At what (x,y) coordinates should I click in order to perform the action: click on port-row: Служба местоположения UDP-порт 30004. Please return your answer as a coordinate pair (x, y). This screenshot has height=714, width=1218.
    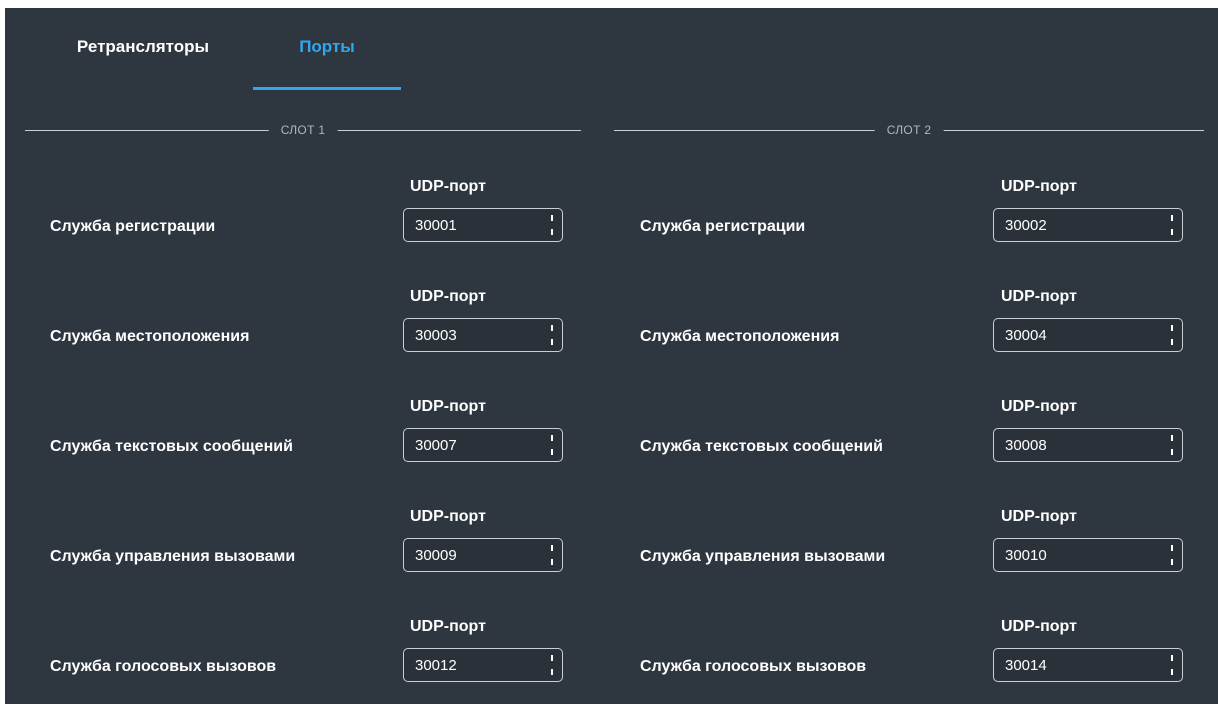
    Looking at the image, I should click on (909, 336).